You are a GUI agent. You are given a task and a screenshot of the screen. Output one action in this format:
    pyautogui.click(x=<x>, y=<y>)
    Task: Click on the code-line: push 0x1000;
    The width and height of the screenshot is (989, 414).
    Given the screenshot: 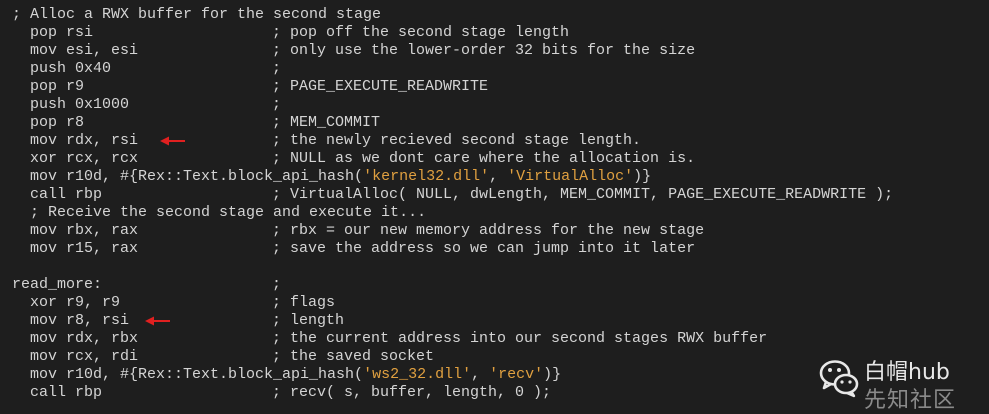 What is the action you would take?
    pyautogui.click(x=494, y=105)
    